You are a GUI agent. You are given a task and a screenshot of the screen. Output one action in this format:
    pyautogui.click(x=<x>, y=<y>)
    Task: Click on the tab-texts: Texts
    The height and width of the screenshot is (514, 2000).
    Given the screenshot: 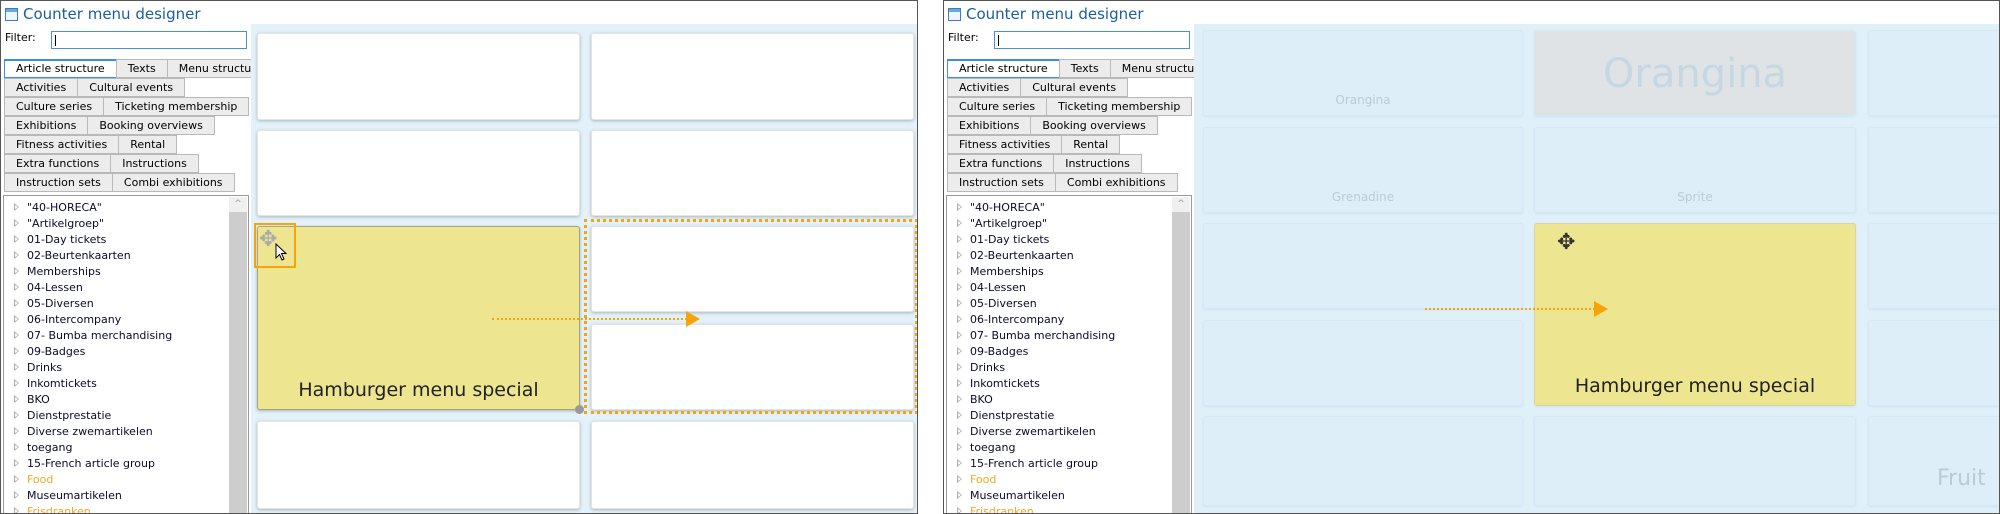 What is the action you would take?
    pyautogui.click(x=141, y=68)
    